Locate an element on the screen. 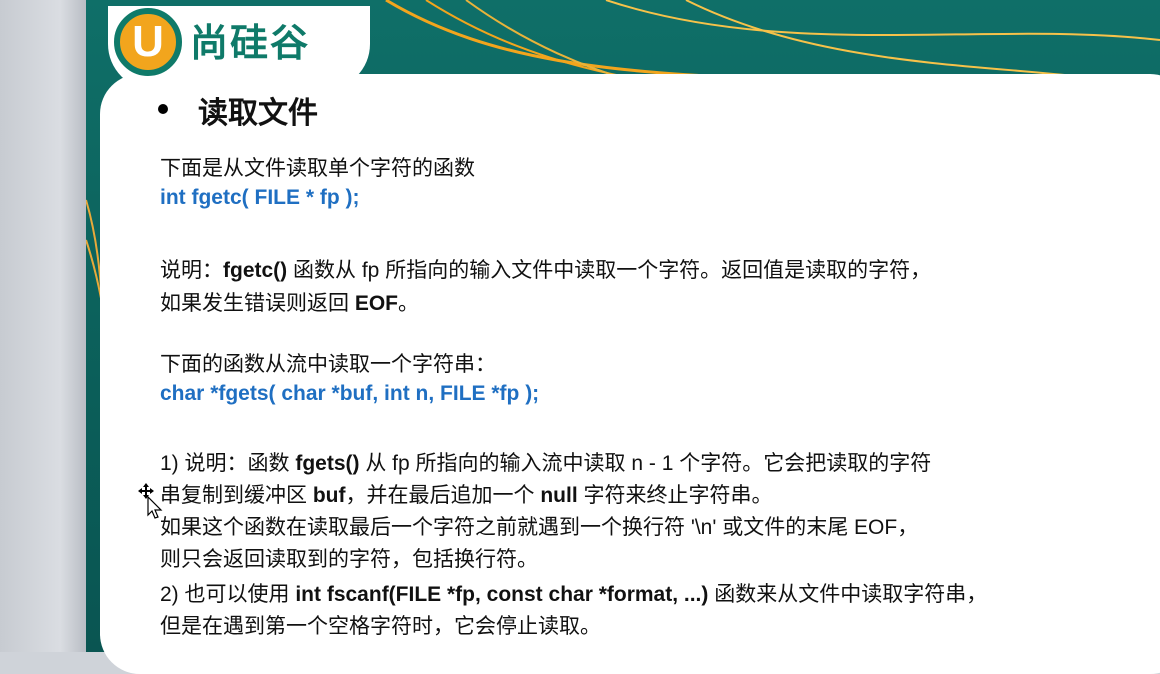  slide-heading: 读取文件 is located at coordinates (258, 113).